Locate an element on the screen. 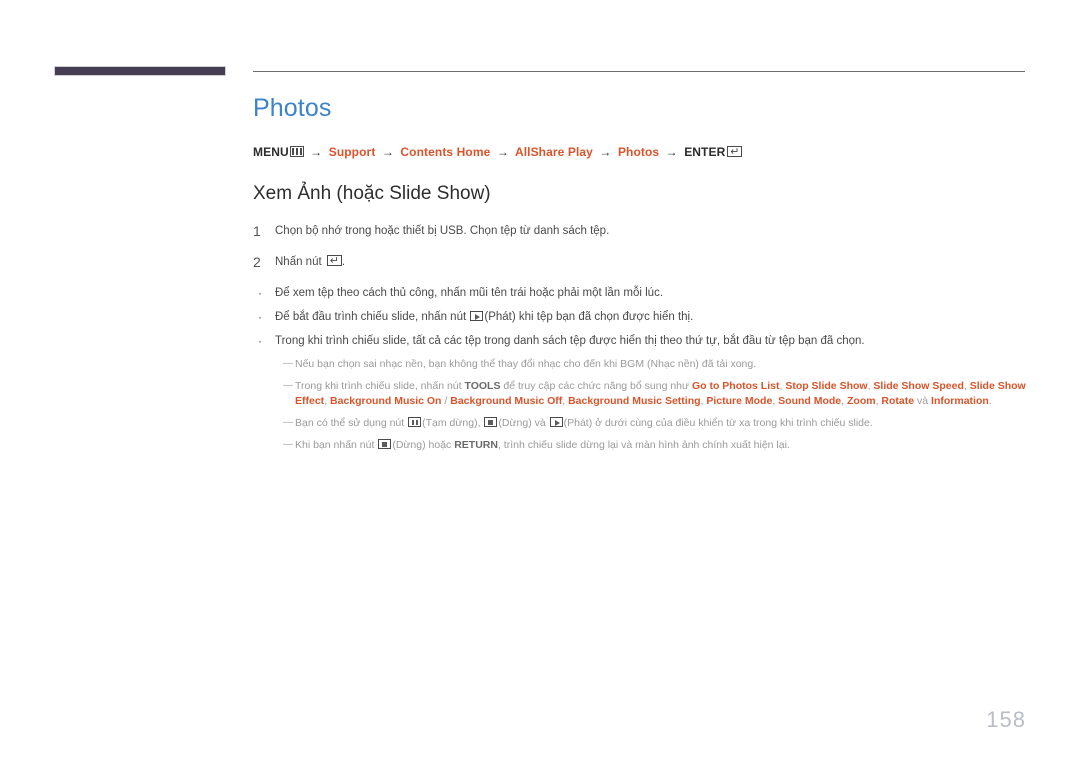 The width and height of the screenshot is (1080, 763). note-text-before: Khi bạn nhấn nút is located at coordinates (336, 444).